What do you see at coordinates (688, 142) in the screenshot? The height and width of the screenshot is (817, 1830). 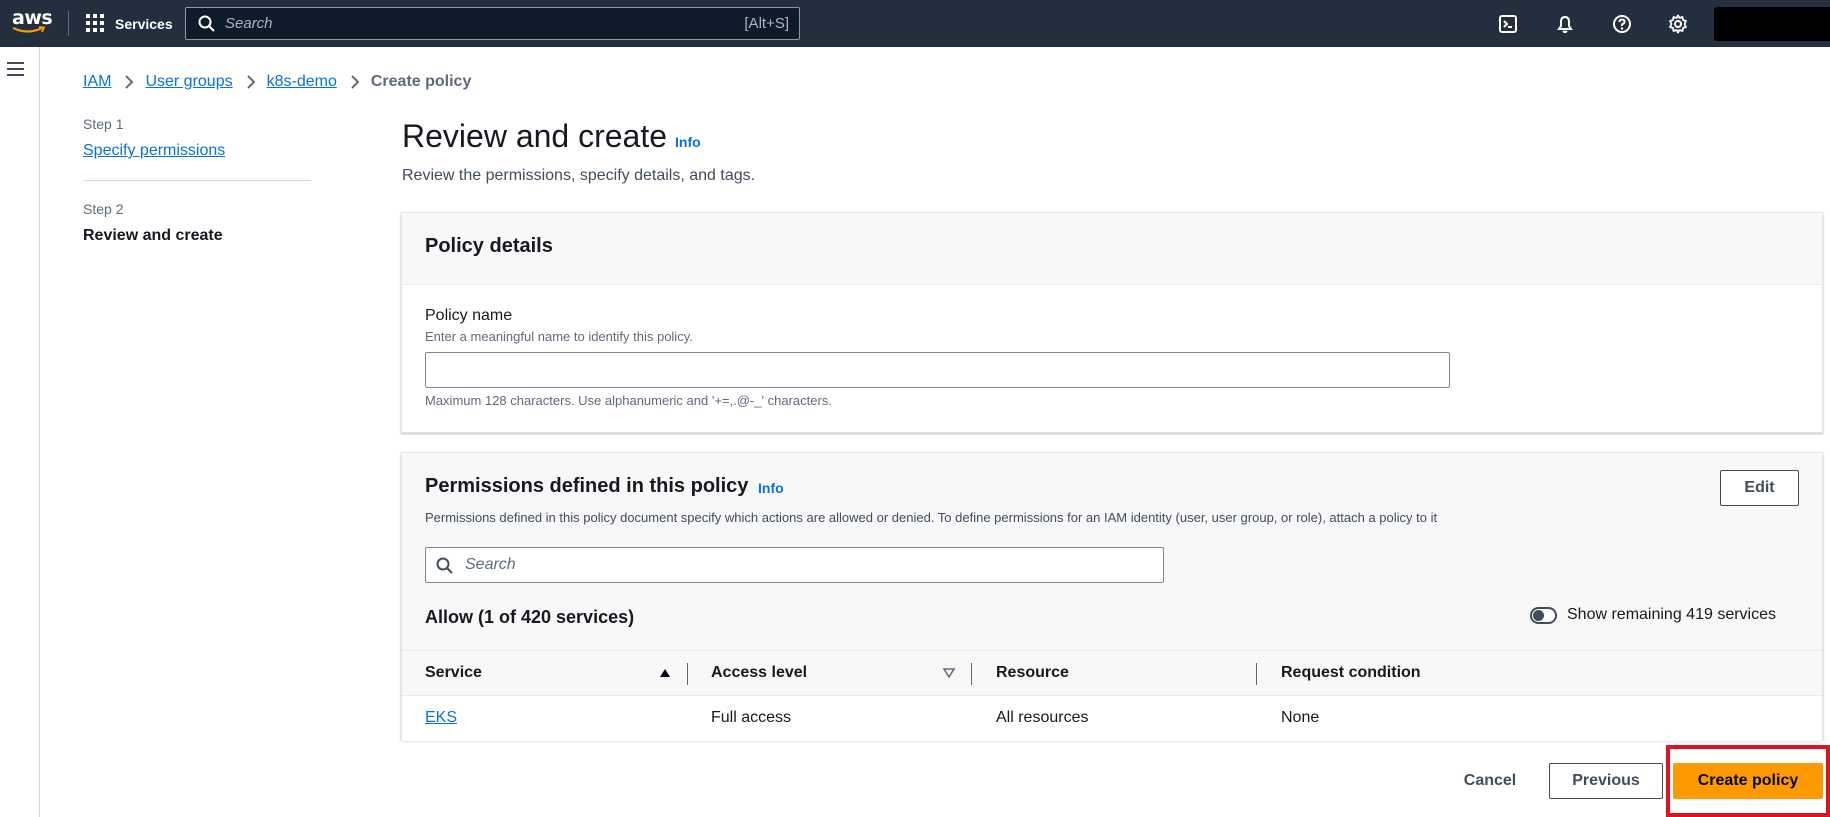 I see `header-info-link: Info` at bounding box center [688, 142].